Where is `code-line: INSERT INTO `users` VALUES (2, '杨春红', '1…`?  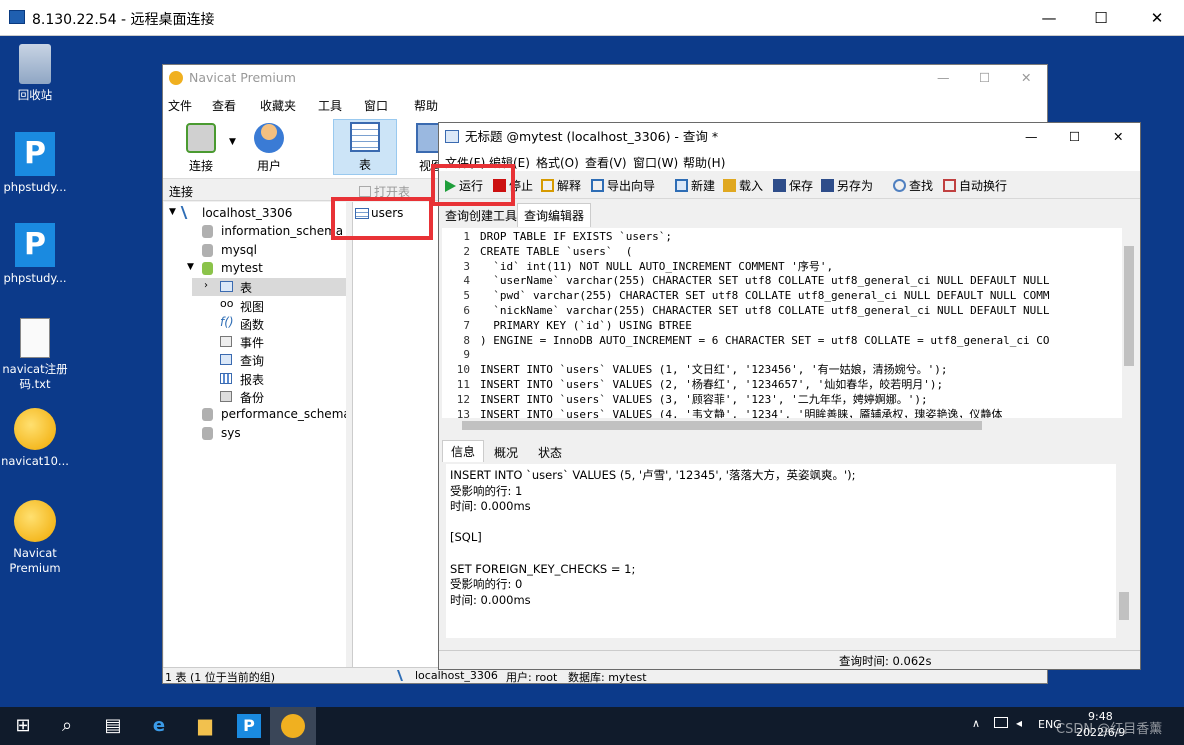
code-line: INSERT INTO `users` VALUES (2, '杨春红', '1… is located at coordinates (712, 384).